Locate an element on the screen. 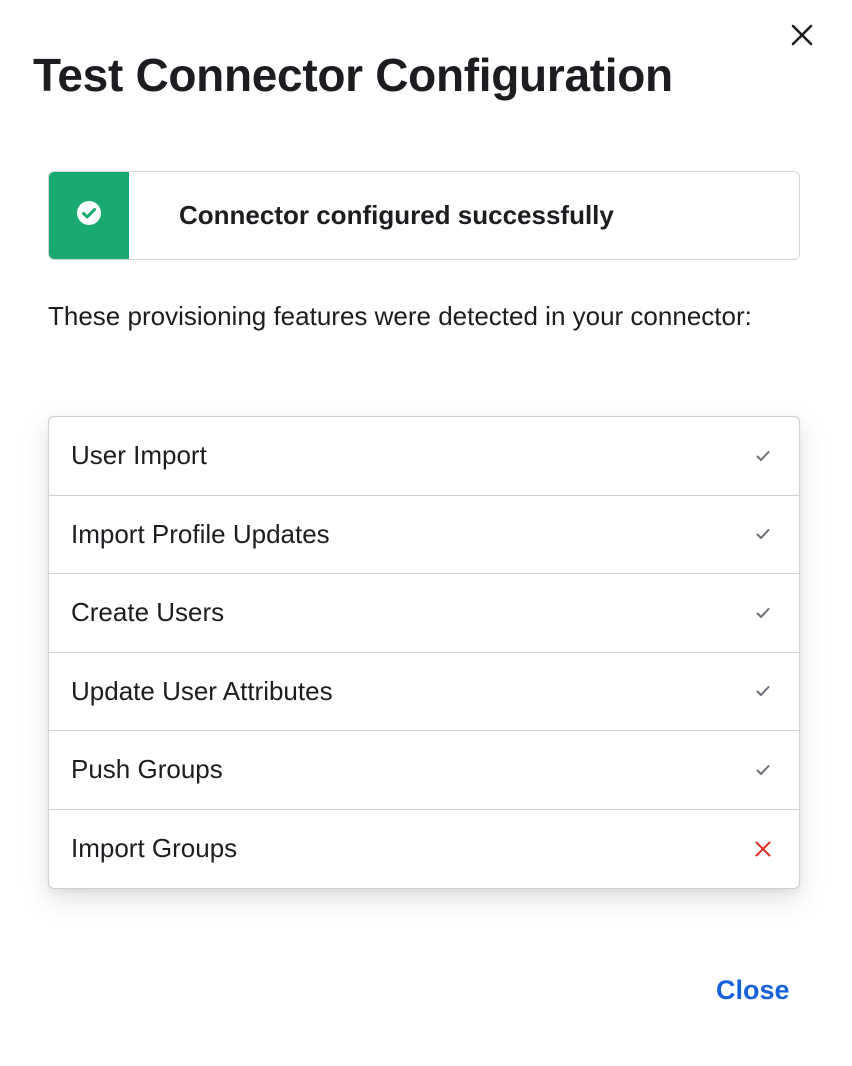  feature-label: User Import is located at coordinates (139, 455).